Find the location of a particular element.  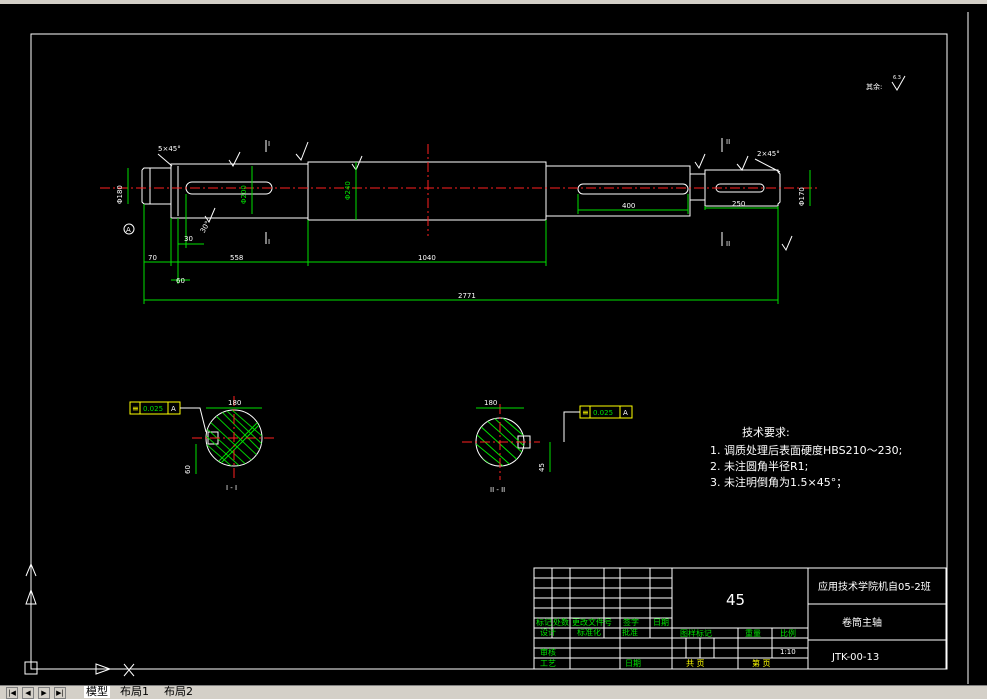

title-material: 45 is located at coordinates (735, 600).